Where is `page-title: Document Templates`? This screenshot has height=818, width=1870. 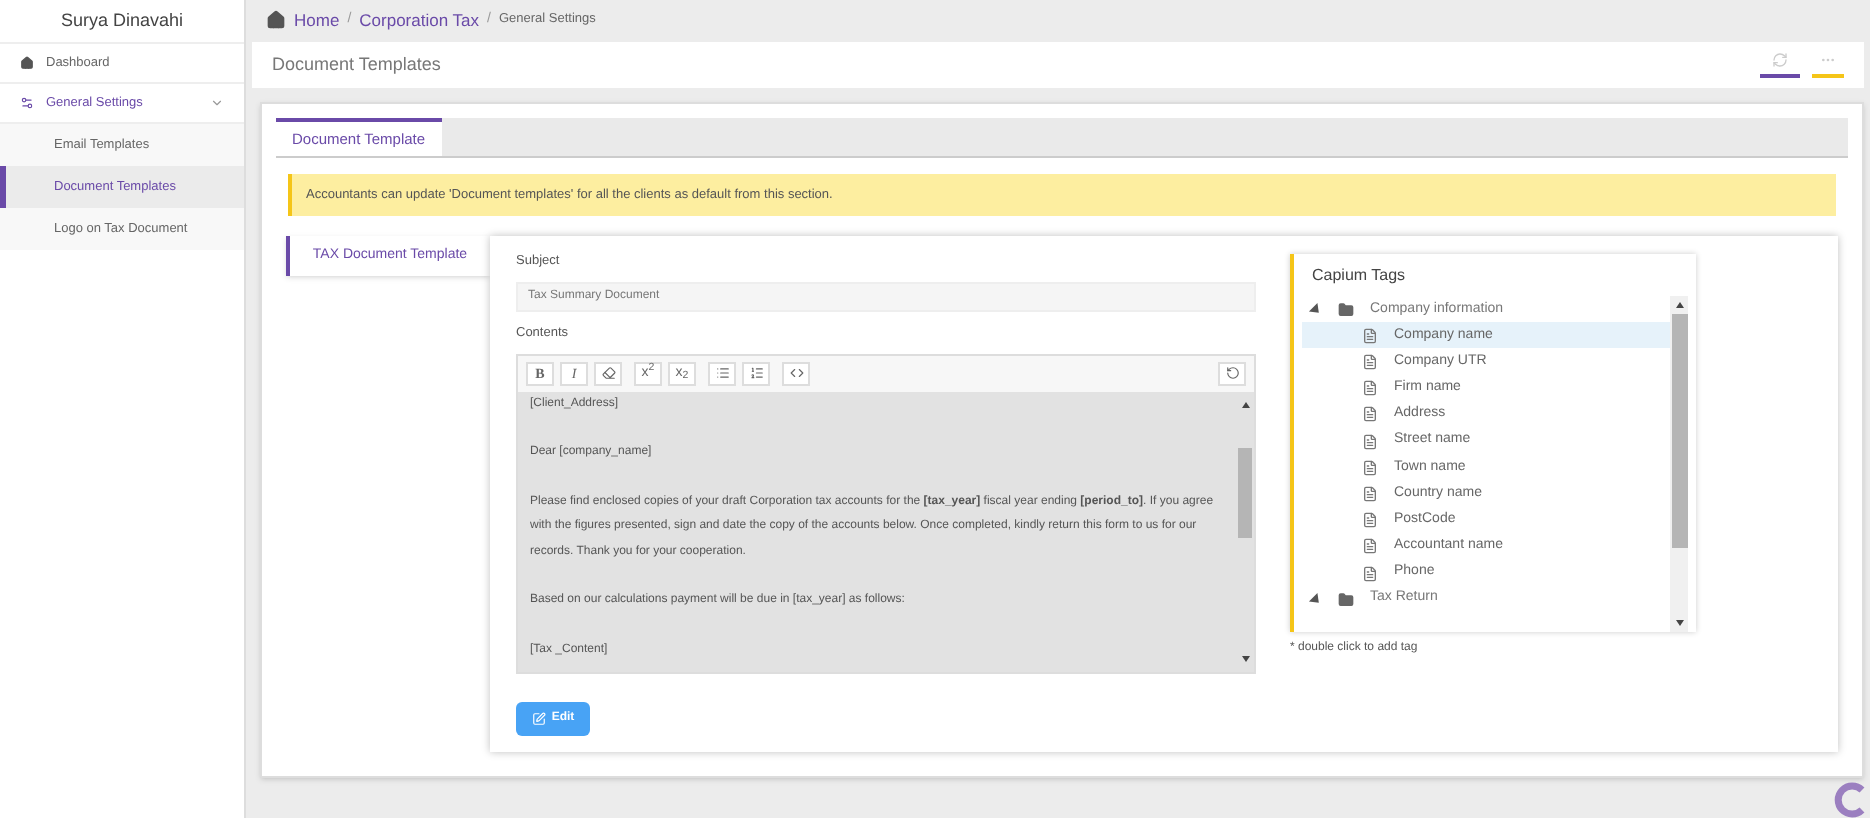 page-title: Document Templates is located at coordinates (357, 64).